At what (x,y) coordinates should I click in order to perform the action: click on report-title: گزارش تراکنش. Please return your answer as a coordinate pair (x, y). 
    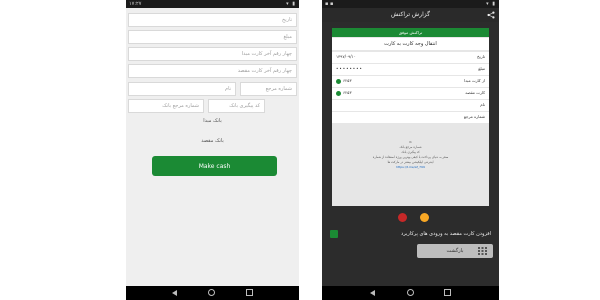
    Looking at the image, I should click on (410, 15).